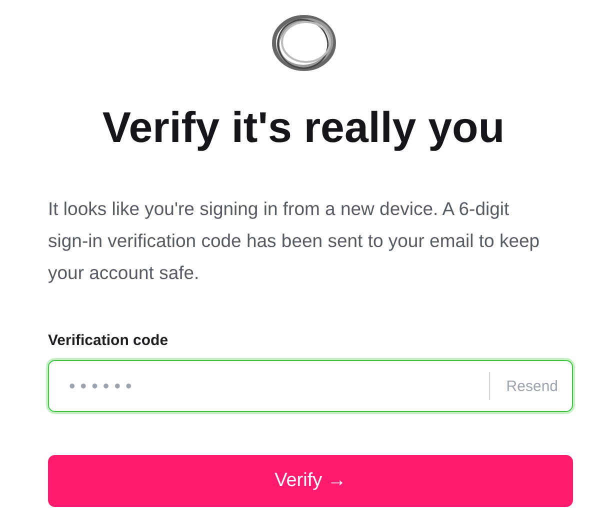 The width and height of the screenshot is (607, 527). Describe the element at coordinates (294, 241) in the screenshot. I see `description-text: It looks like you're signing in from a new device. A 6-digit sign-in verification code has been sent to your email to keep your account safe.` at that location.